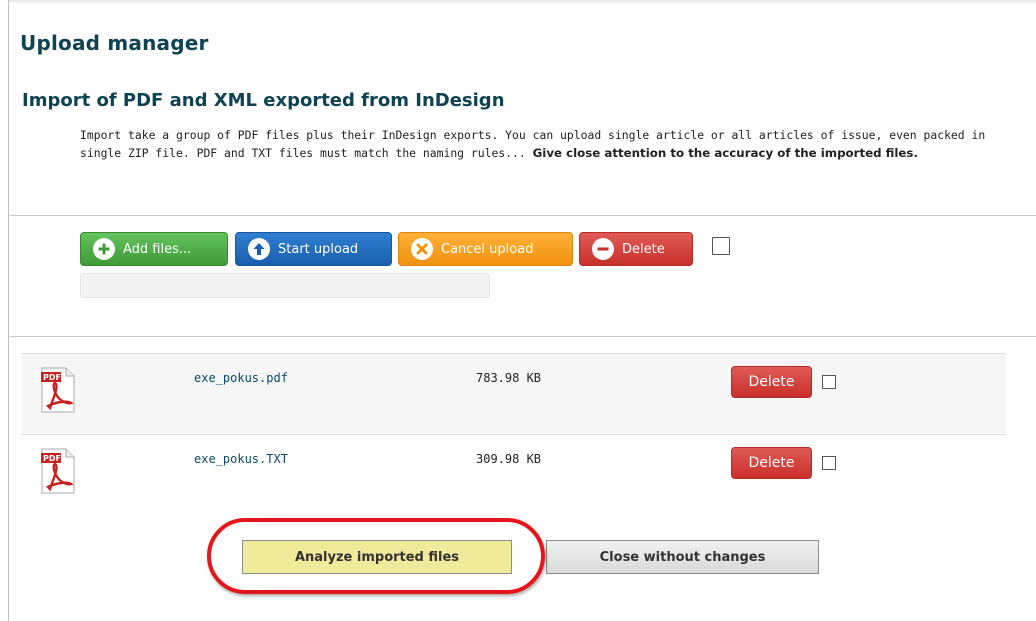 This screenshot has width=1036, height=621. What do you see at coordinates (241, 459) in the screenshot?
I see `file-name-link: exe_pokus.TXT` at bounding box center [241, 459].